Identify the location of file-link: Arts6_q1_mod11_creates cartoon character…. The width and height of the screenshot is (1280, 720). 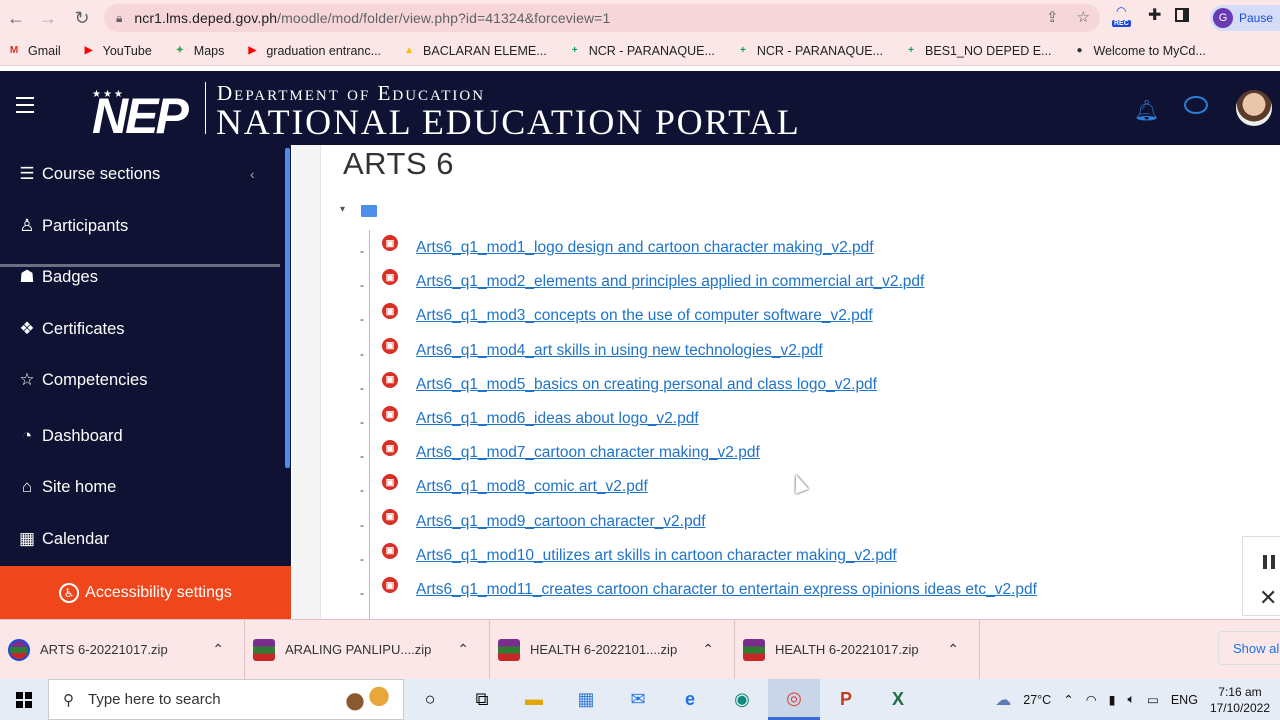
(726, 590).